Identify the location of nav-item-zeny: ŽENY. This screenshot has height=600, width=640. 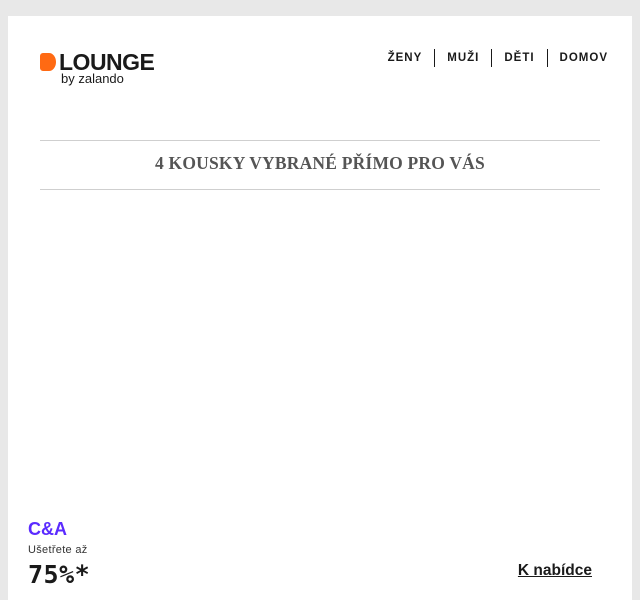
(405, 58).